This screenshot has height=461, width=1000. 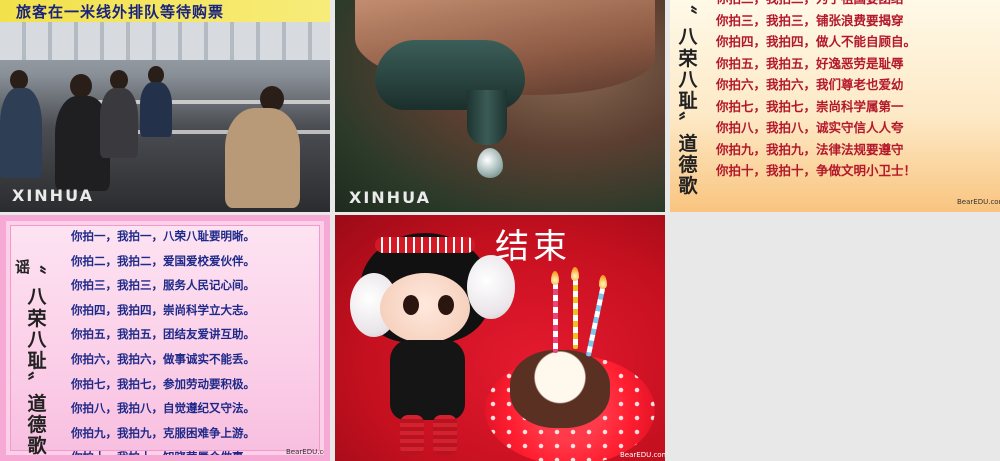 I want to click on song-line: 你拍九，我拍九，法律法规要遵守, so click(x=810, y=149).